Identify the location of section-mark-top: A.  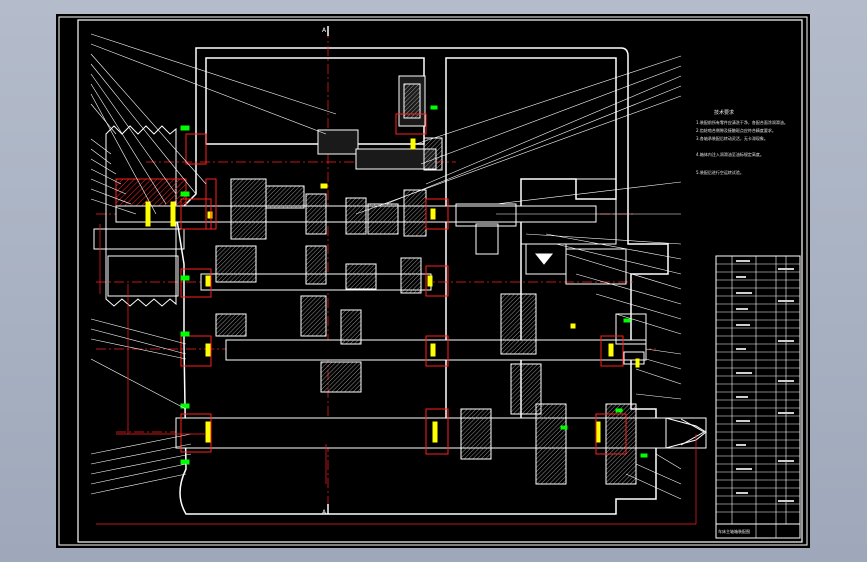
(324, 30).